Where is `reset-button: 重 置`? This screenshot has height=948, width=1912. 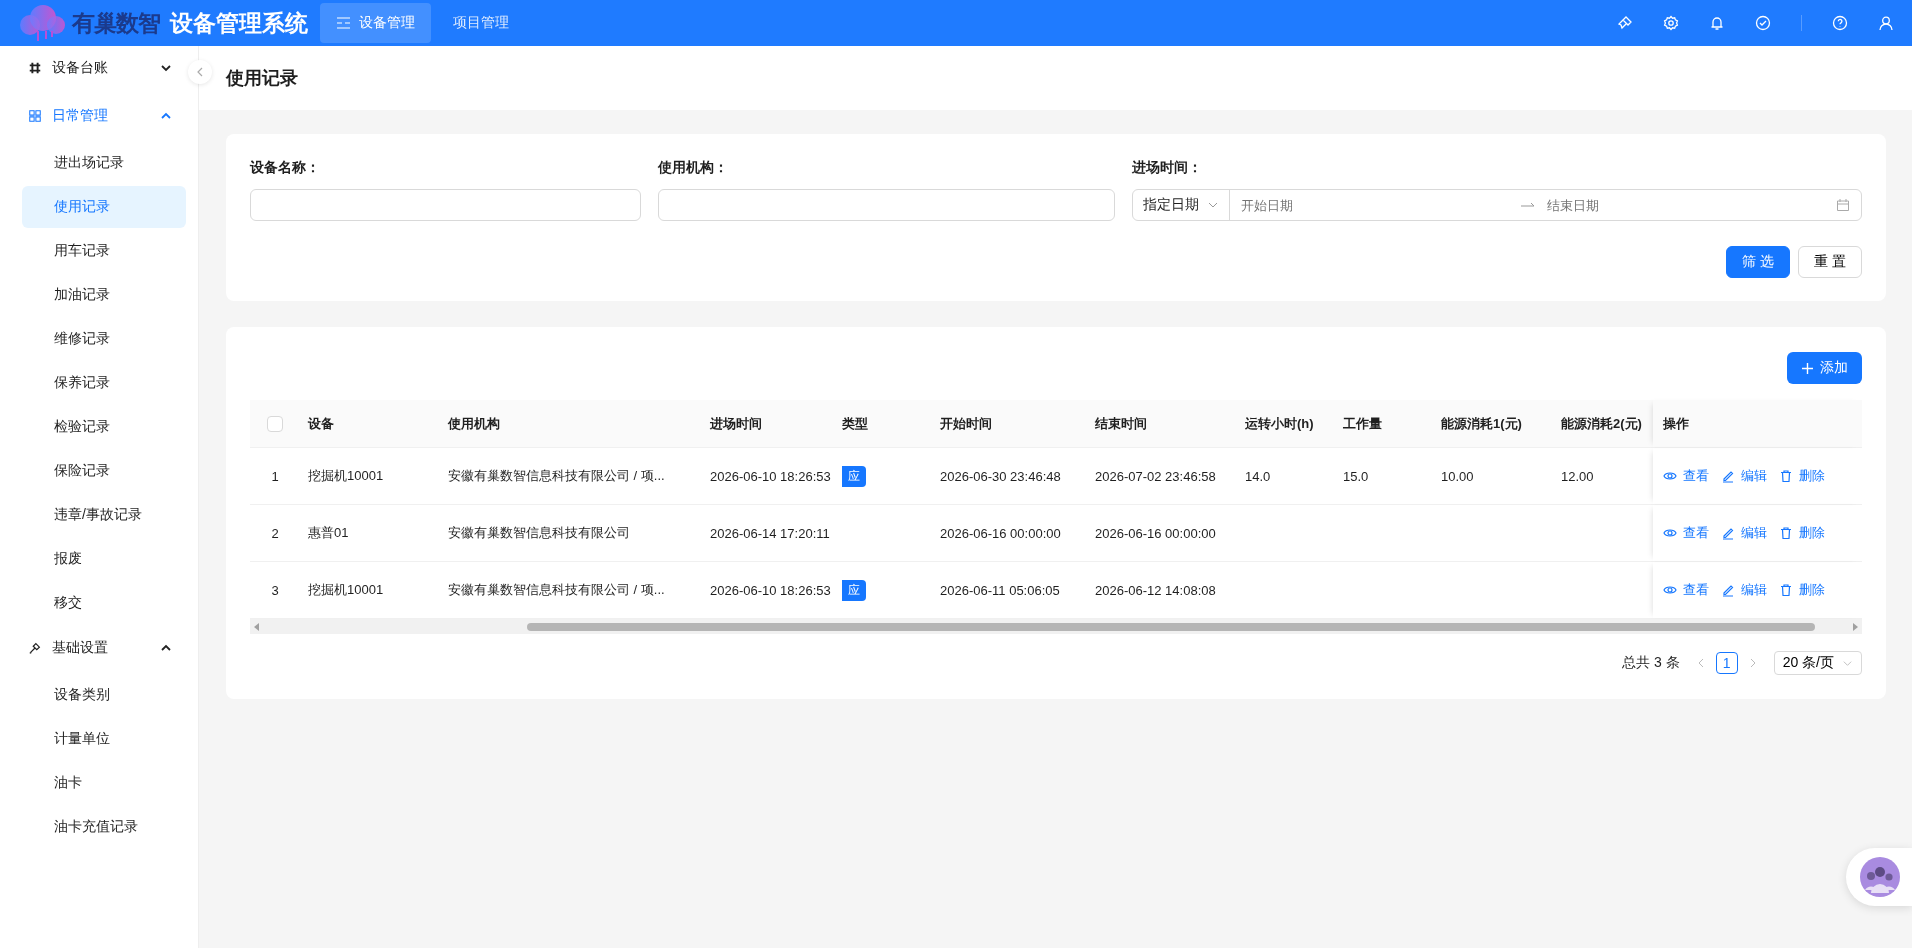 reset-button: 重 置 is located at coordinates (1830, 262).